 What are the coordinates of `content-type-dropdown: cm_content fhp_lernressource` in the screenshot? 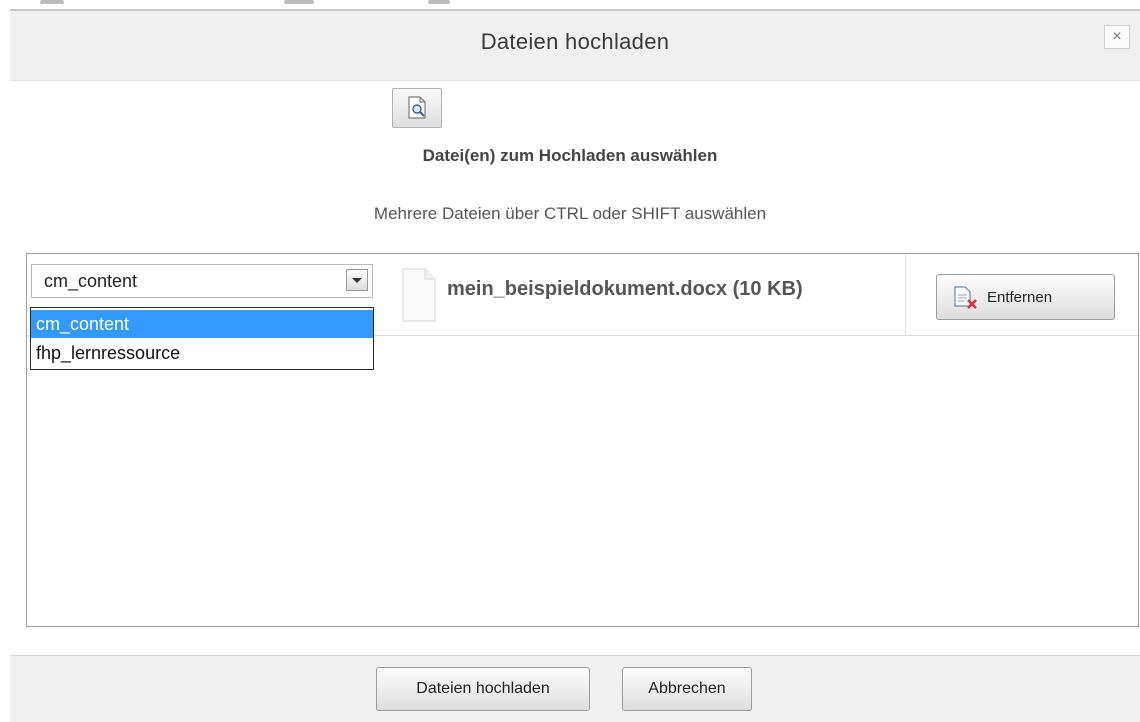 It's located at (202, 338).